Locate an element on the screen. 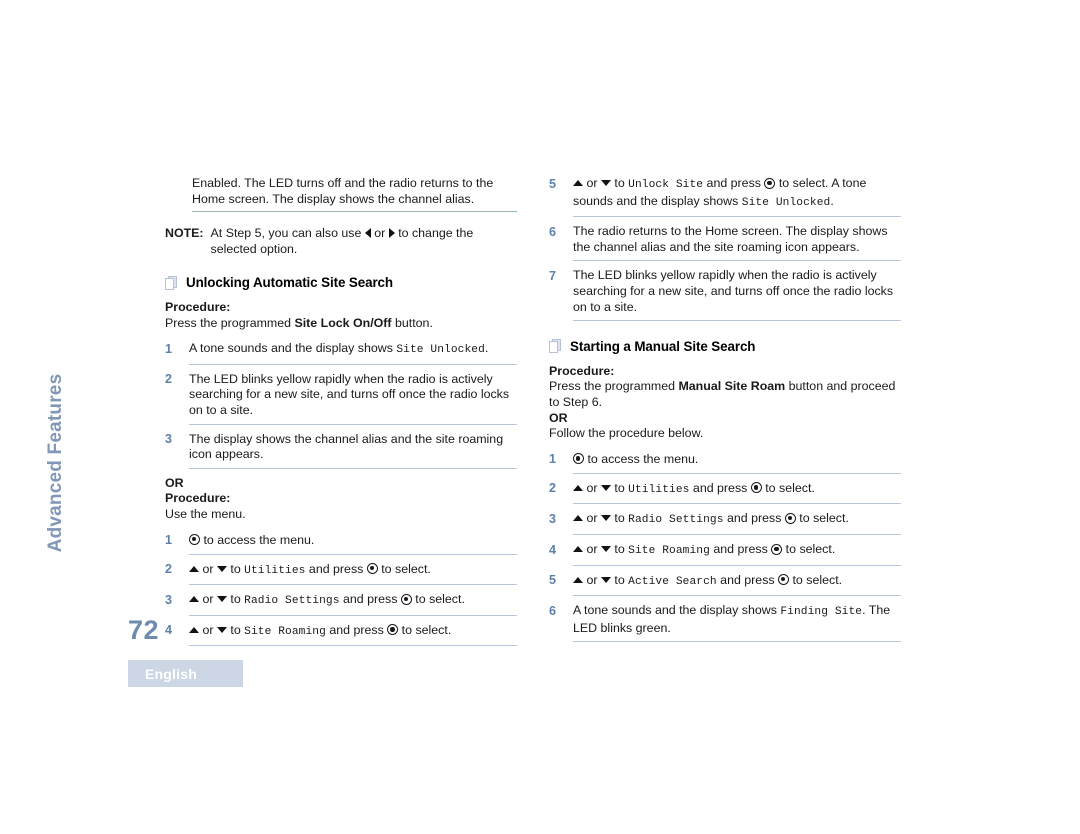  stacked-pages-icon is located at coordinates (171, 283).